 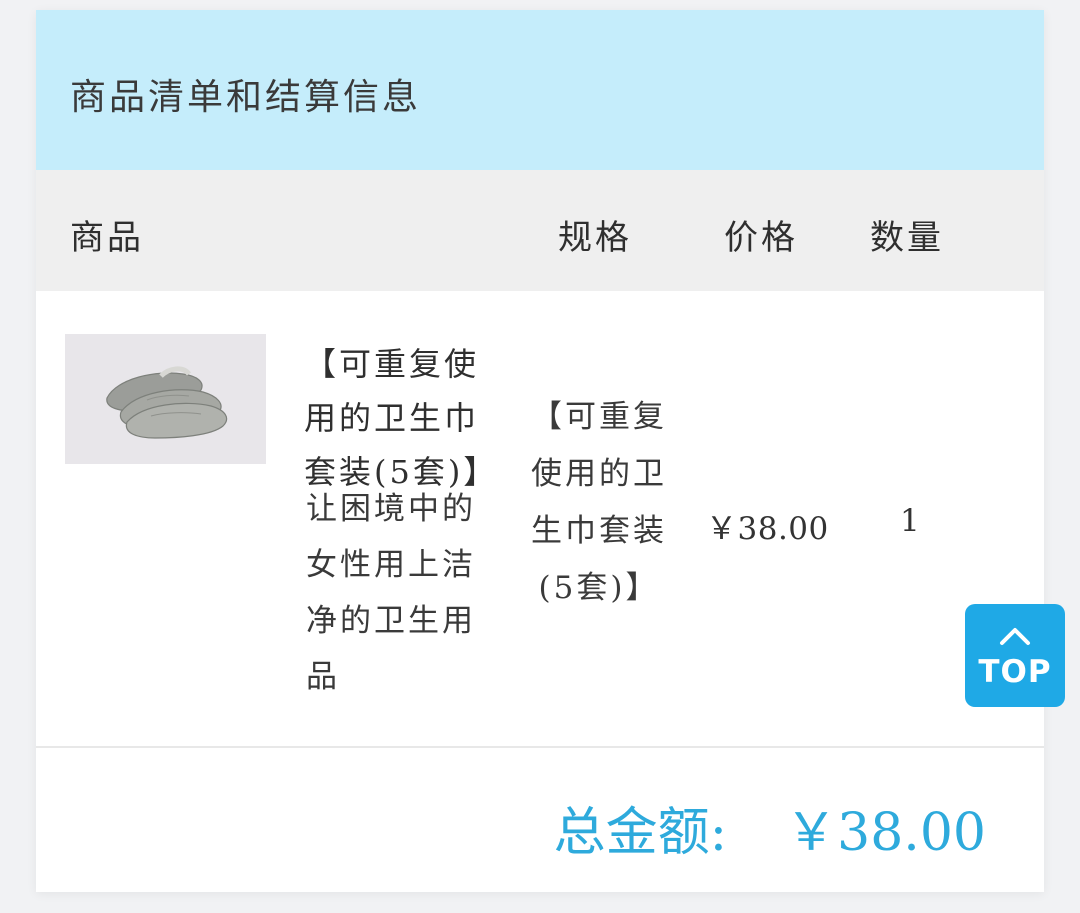 What do you see at coordinates (391, 593) in the screenshot?
I see `product-description: 让困境中的女性用上洁净的卫生用品` at bounding box center [391, 593].